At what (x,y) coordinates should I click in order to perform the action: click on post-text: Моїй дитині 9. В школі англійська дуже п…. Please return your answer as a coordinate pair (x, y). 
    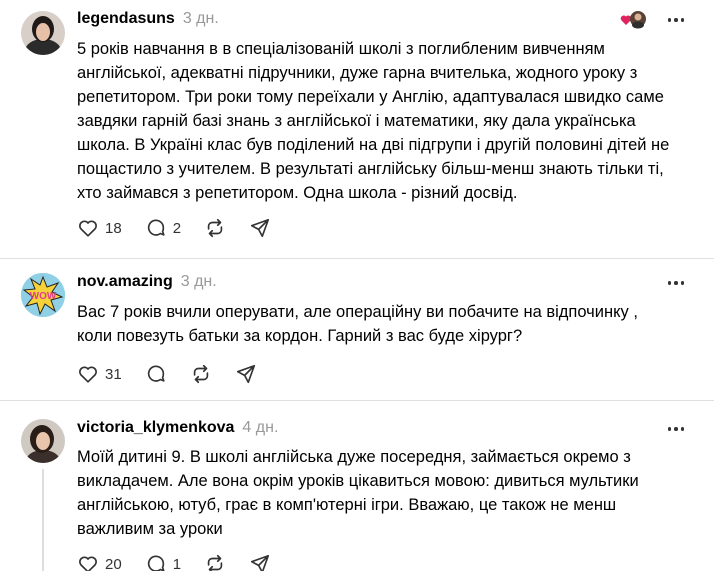
    Looking at the image, I should click on (358, 493).